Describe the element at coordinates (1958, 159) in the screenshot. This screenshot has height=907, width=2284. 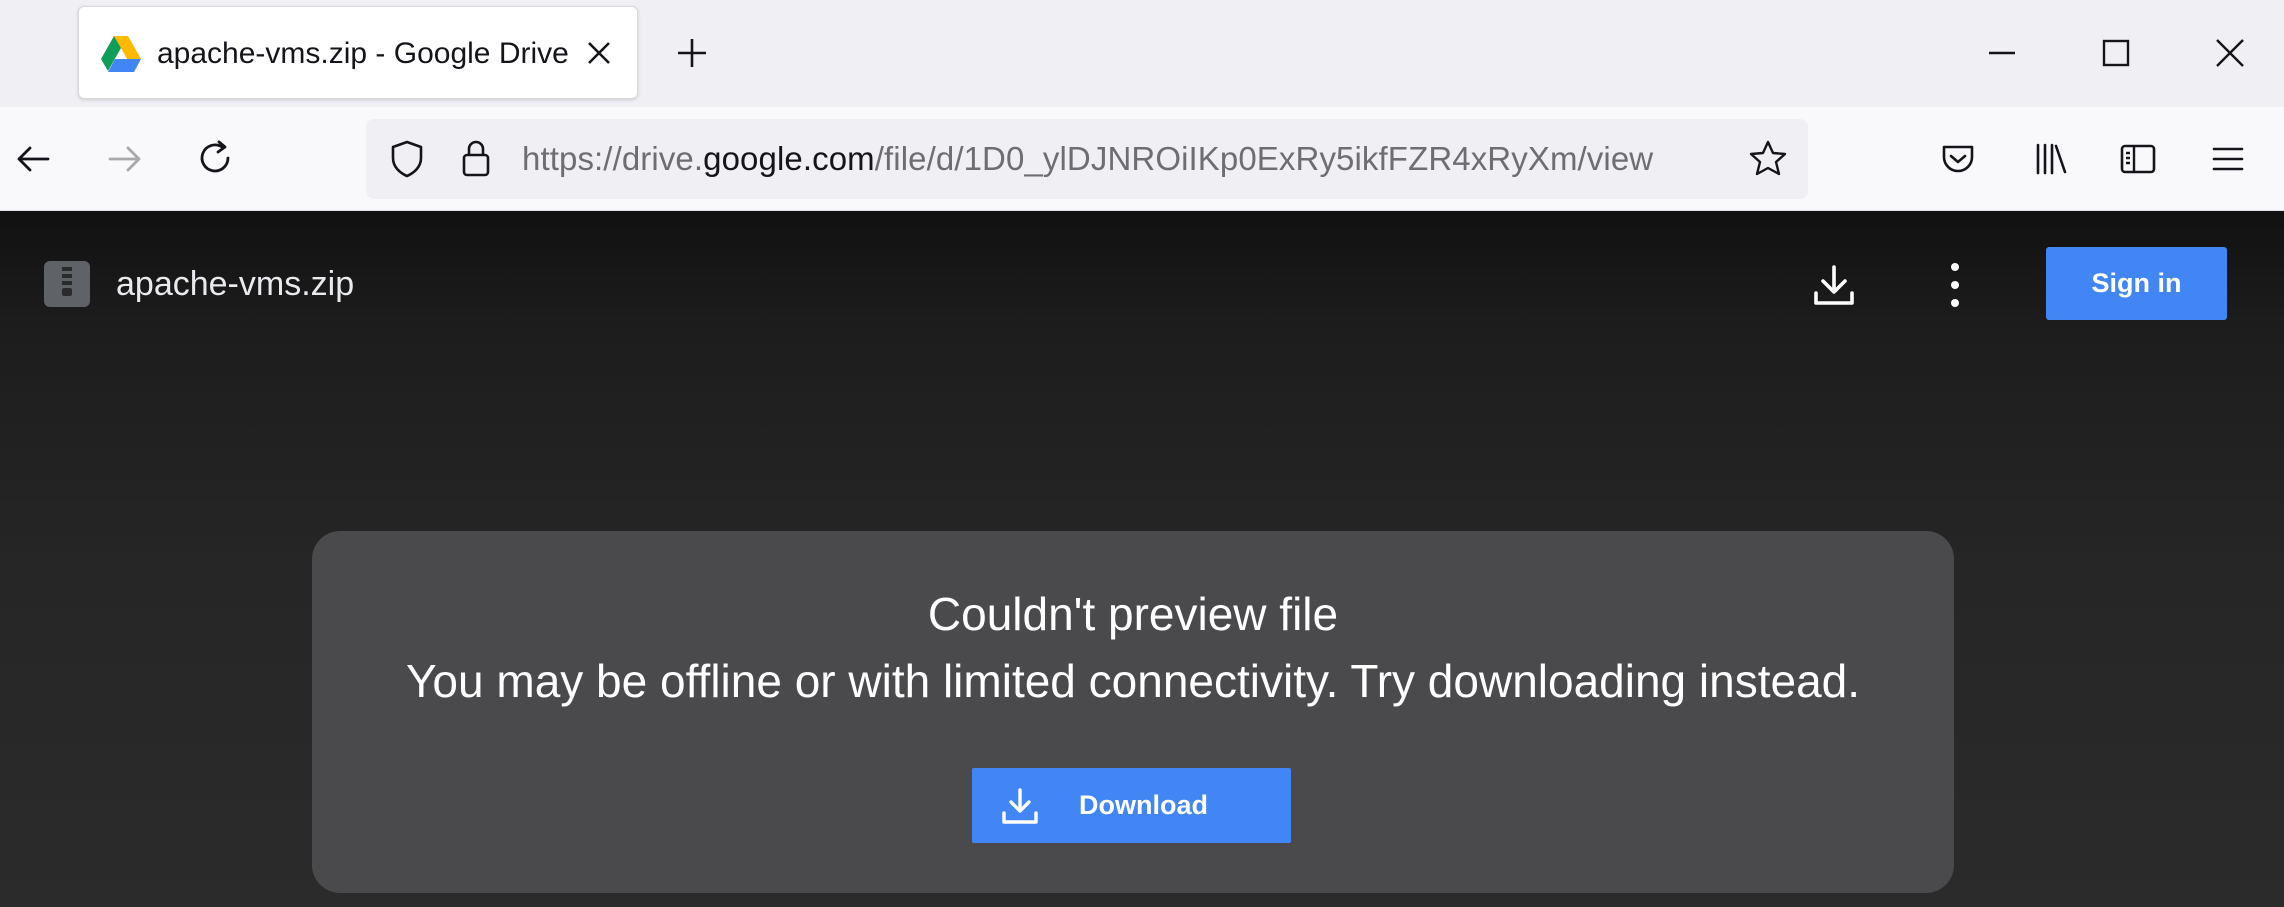
I see `pocket-icon` at that location.